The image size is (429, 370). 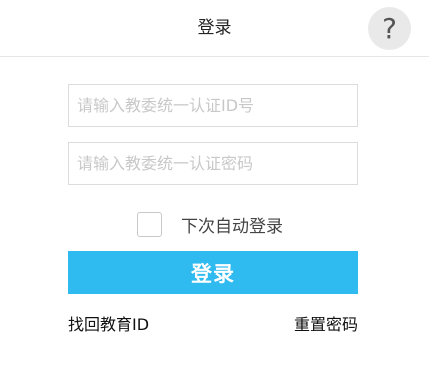 I want to click on page-title: 登录, so click(x=214, y=28).